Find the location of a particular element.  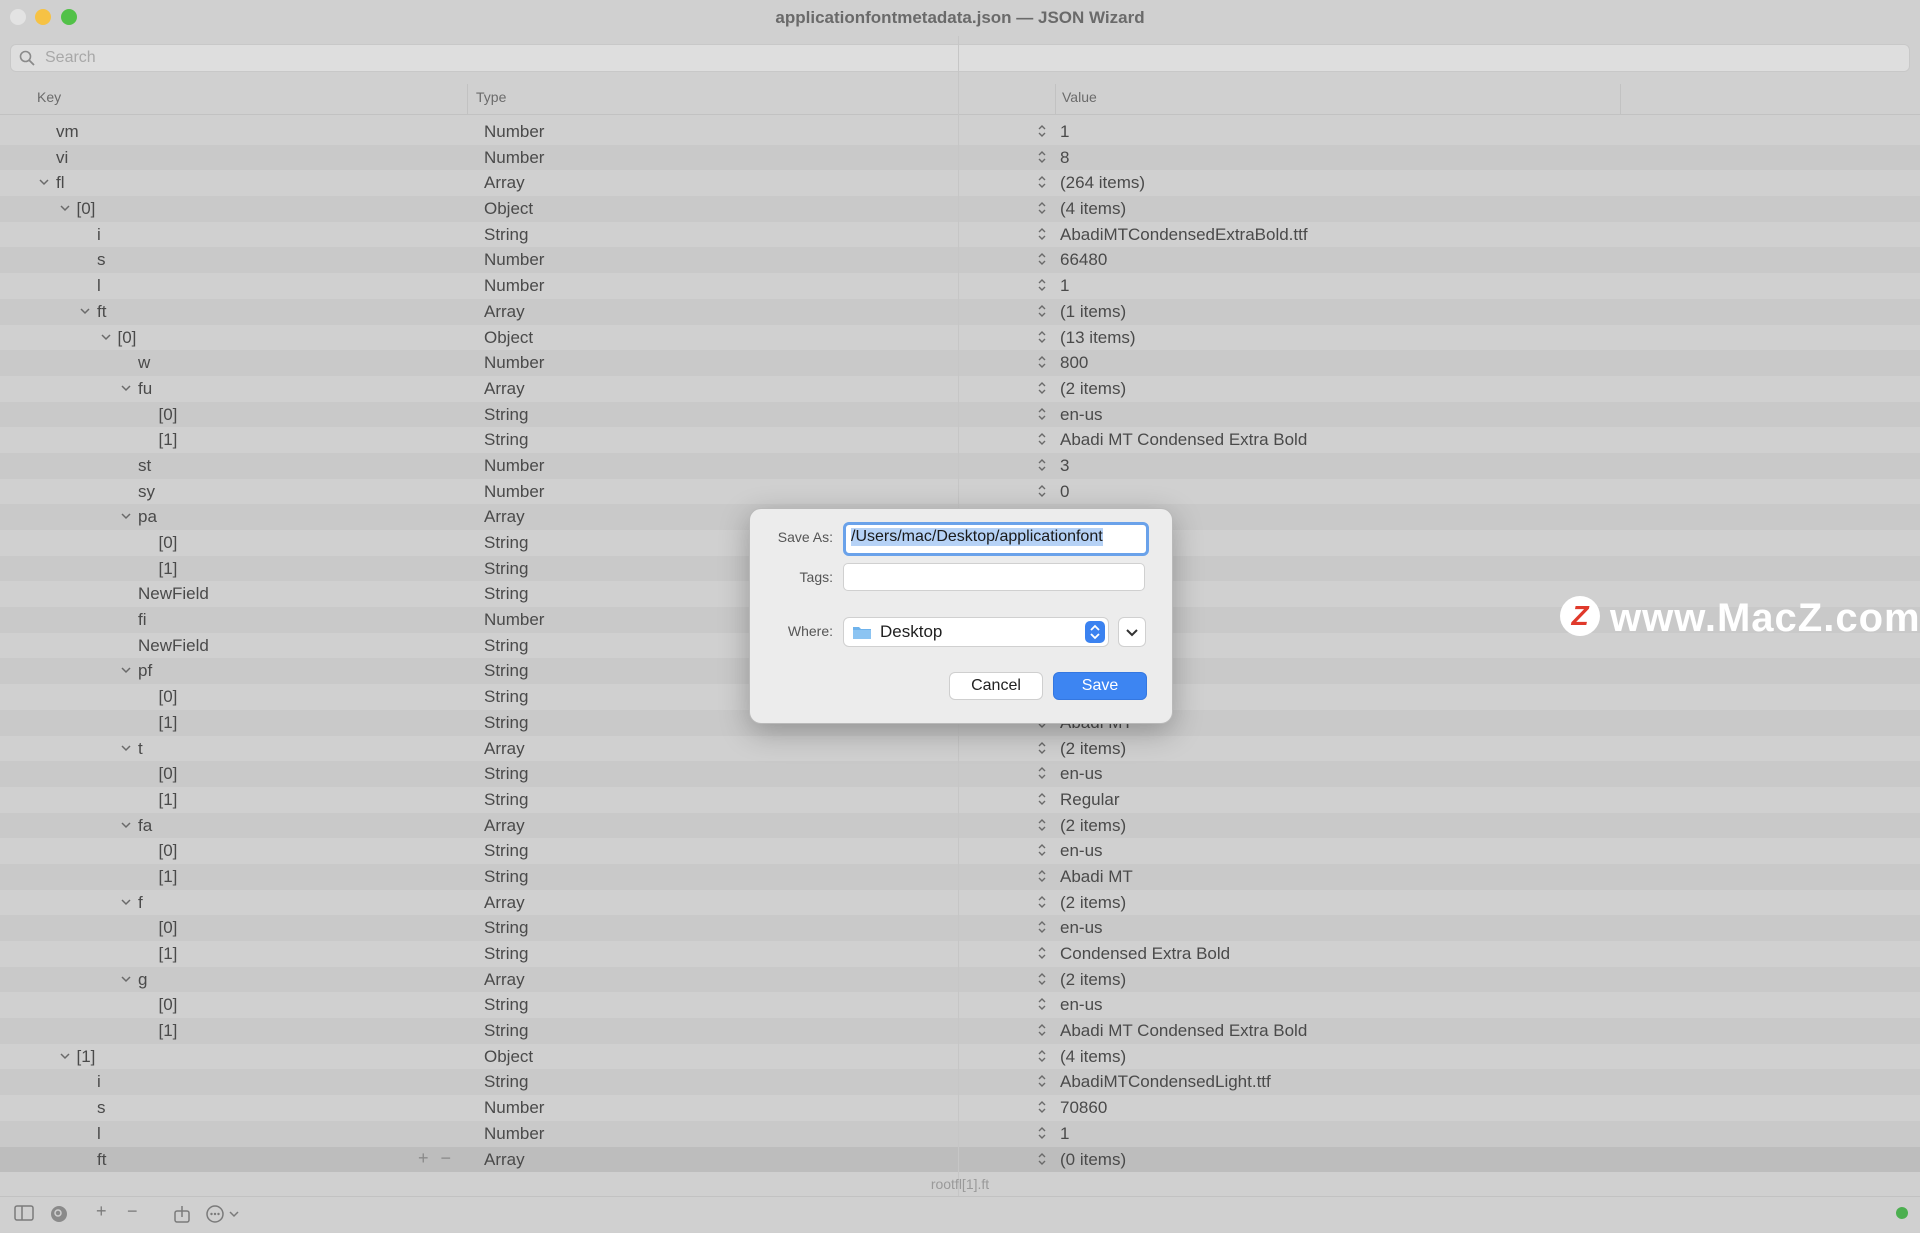

expand-dialog-button is located at coordinates (1132, 632).